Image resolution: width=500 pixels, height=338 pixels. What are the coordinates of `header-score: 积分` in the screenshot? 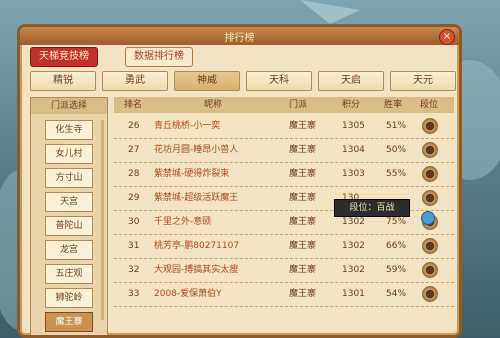 It's located at (351, 105).